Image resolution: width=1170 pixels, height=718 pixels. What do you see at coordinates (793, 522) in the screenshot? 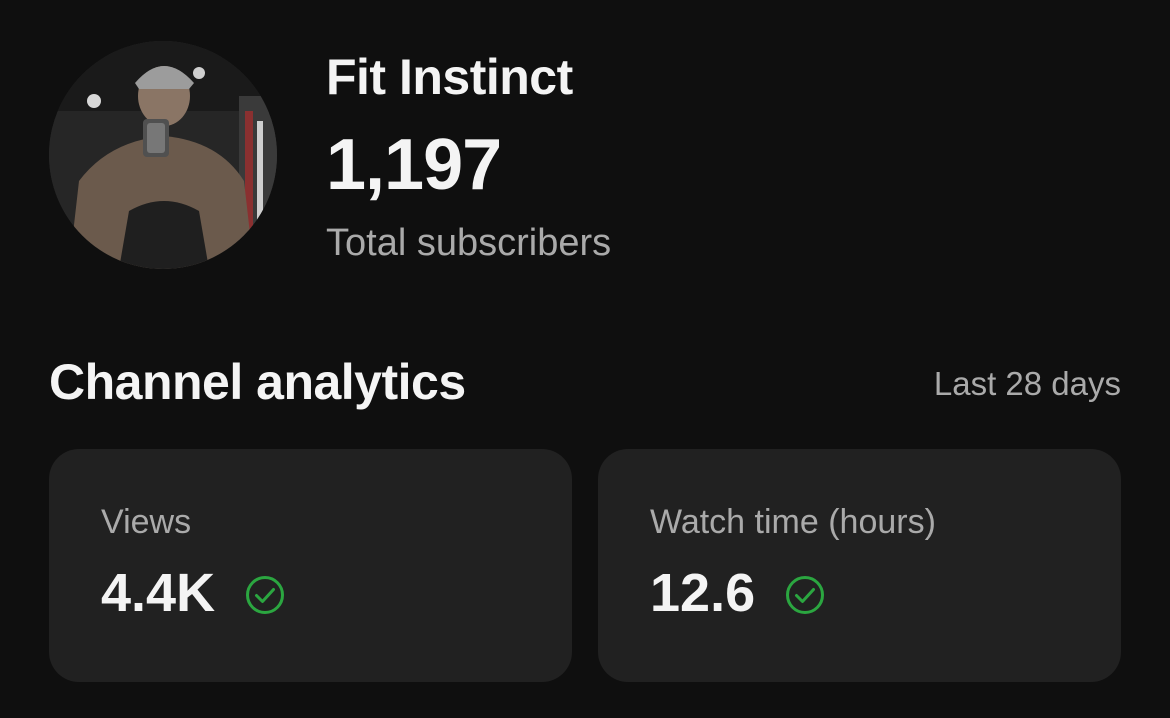
I see `watch-time-label: Watch time (hours)` at bounding box center [793, 522].